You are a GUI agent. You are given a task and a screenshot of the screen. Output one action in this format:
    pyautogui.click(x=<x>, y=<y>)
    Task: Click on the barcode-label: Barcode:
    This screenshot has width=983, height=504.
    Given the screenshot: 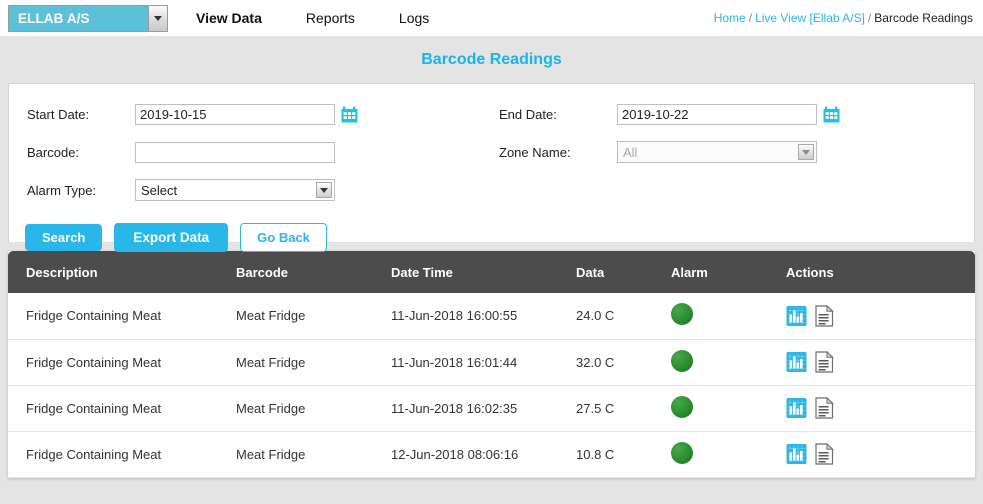 What is the action you would take?
    pyautogui.click(x=53, y=152)
    